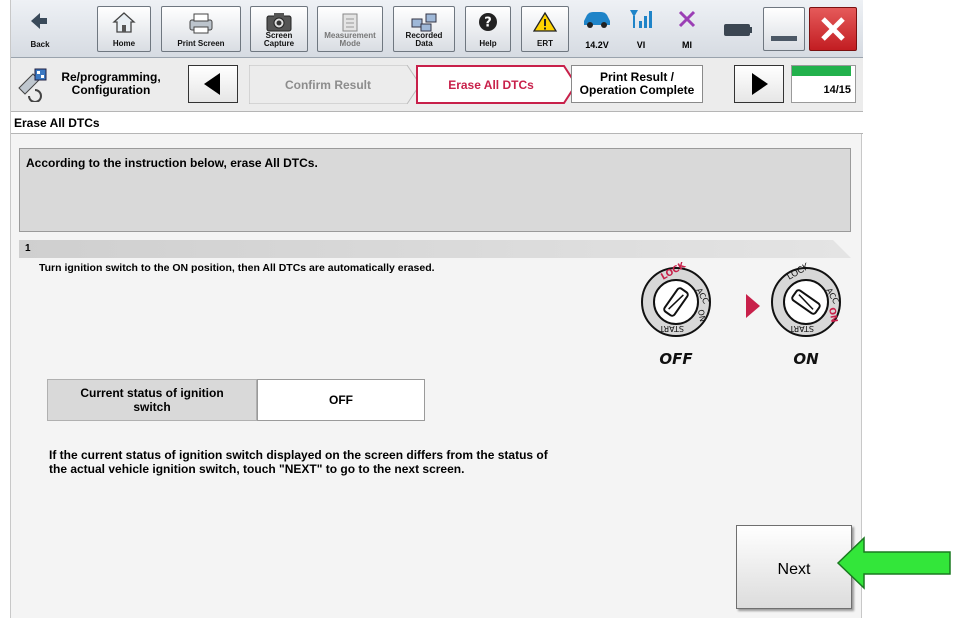  What do you see at coordinates (893, 563) in the screenshot?
I see `green-pointer-arrow-icon` at bounding box center [893, 563].